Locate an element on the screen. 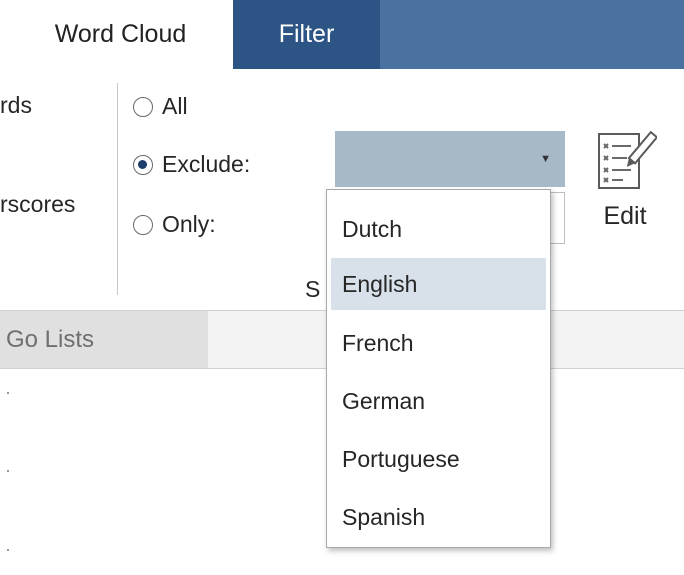  radio-all: All is located at coordinates (160, 106).